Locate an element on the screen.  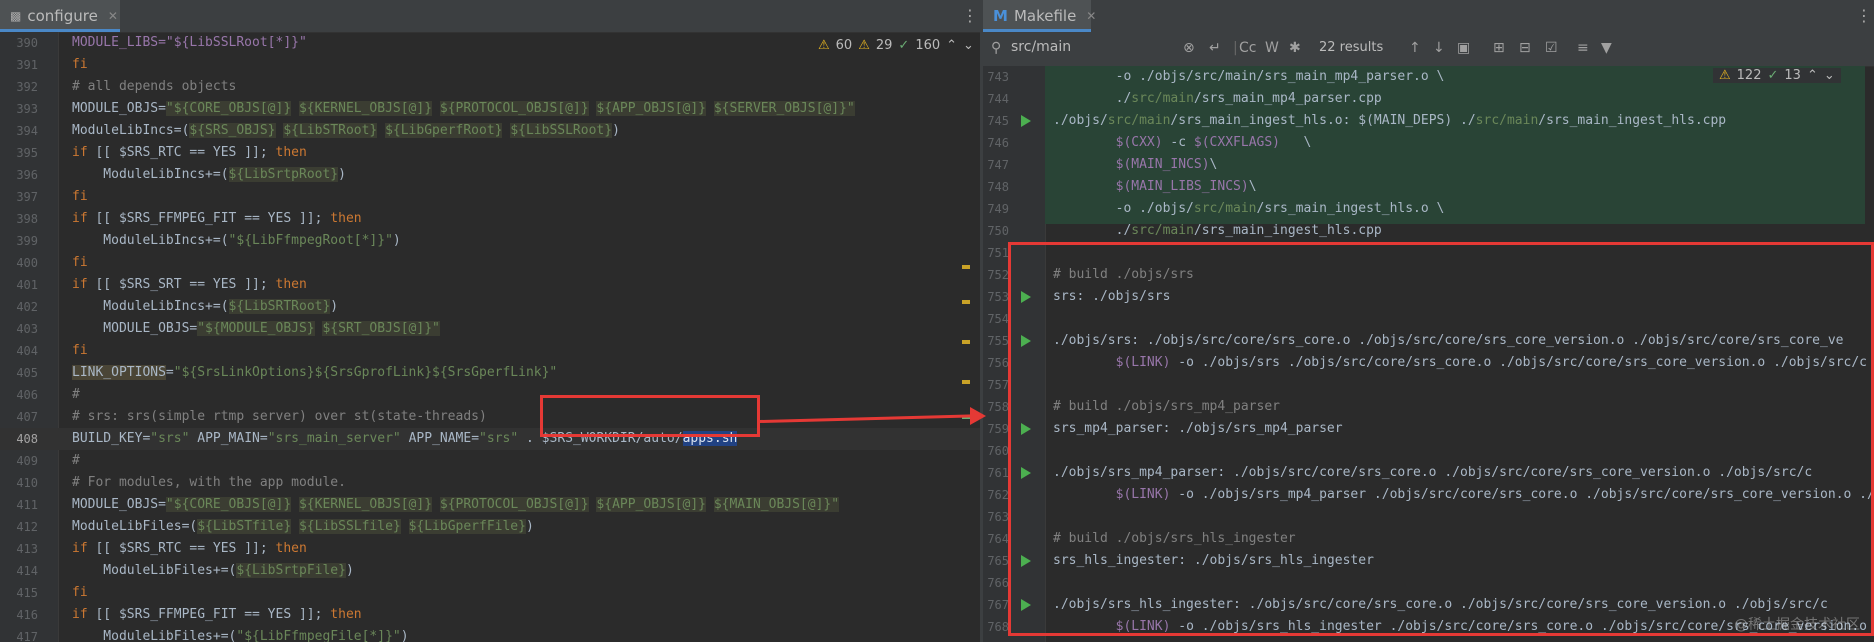
code-line: ModuleLibFiles+=(${LibSrtpFile}) is located at coordinates (213, 571).